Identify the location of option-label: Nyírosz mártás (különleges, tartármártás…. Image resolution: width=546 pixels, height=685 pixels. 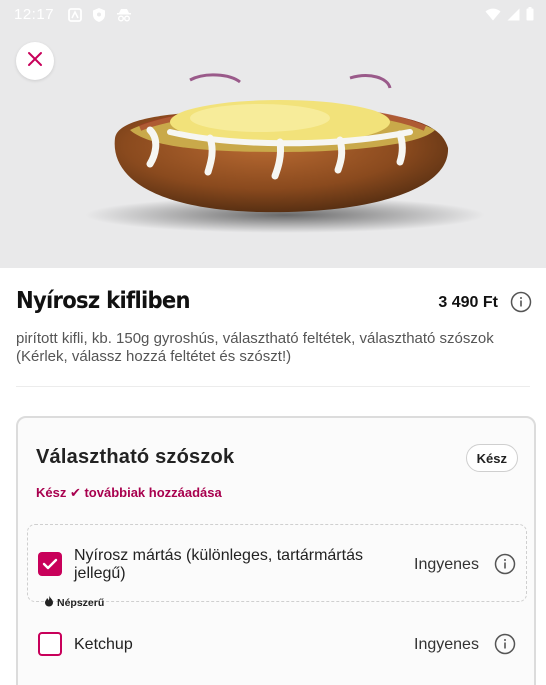
(218, 564).